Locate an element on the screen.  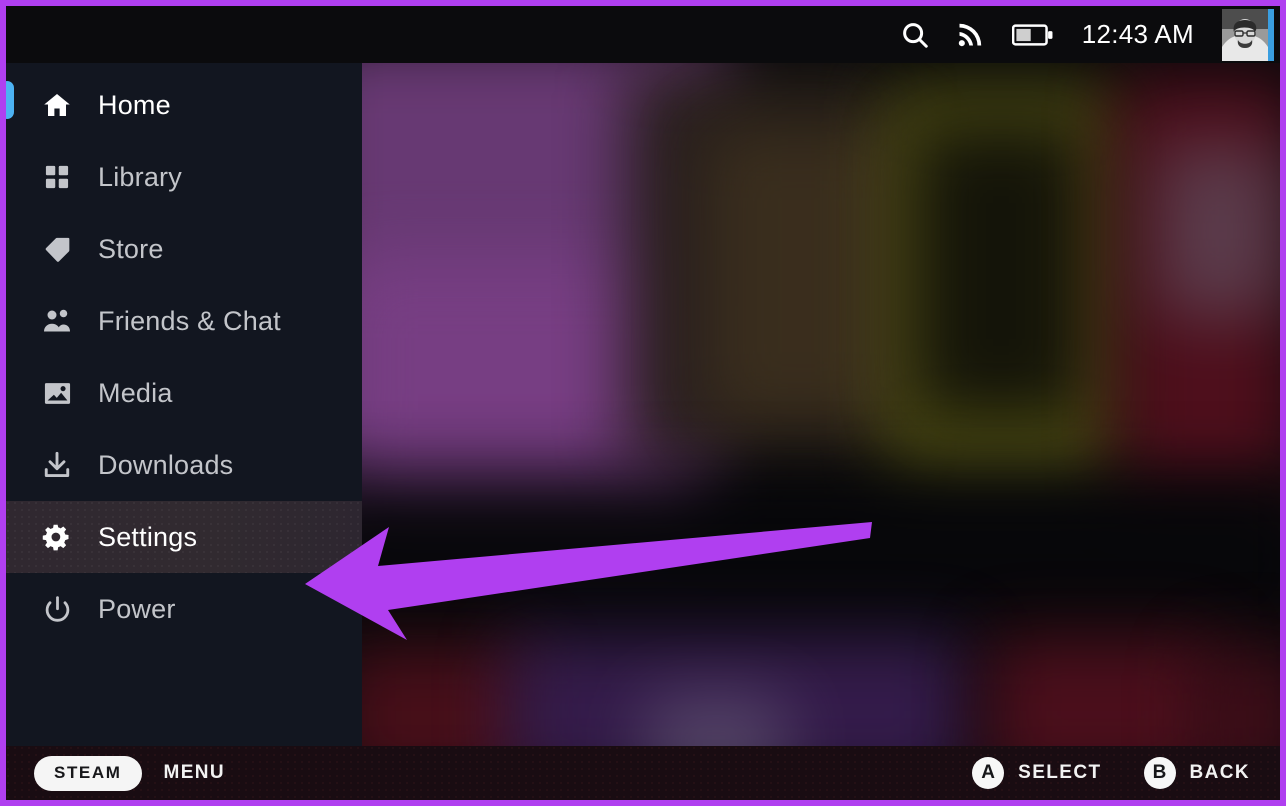
avatar is located at coordinates (1248, 34).